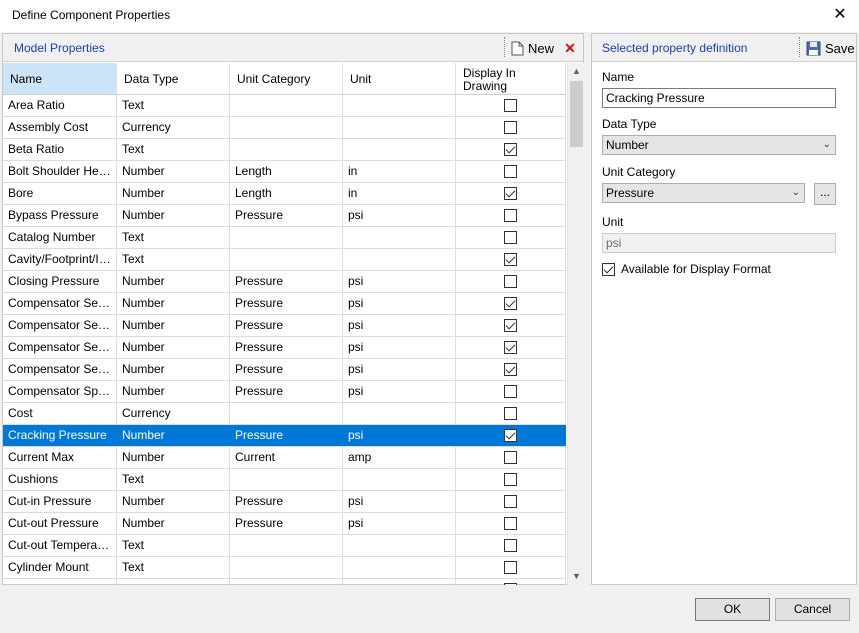  Describe the element at coordinates (719, 269) in the screenshot. I see `available-for-display-format: Available for Display Format` at that location.